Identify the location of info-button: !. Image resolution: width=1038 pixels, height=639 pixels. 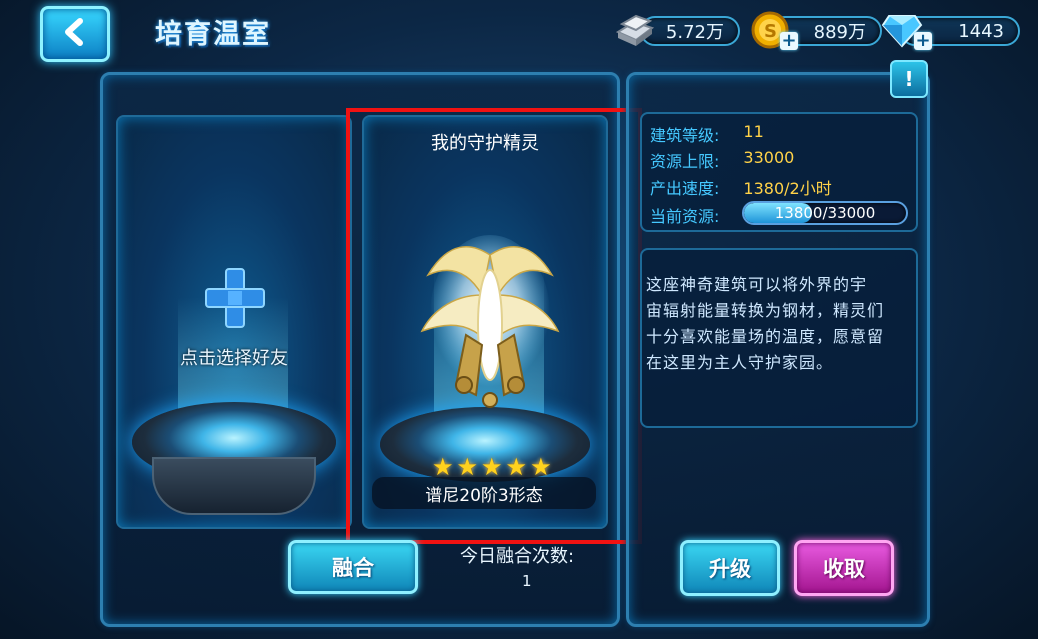
(909, 79).